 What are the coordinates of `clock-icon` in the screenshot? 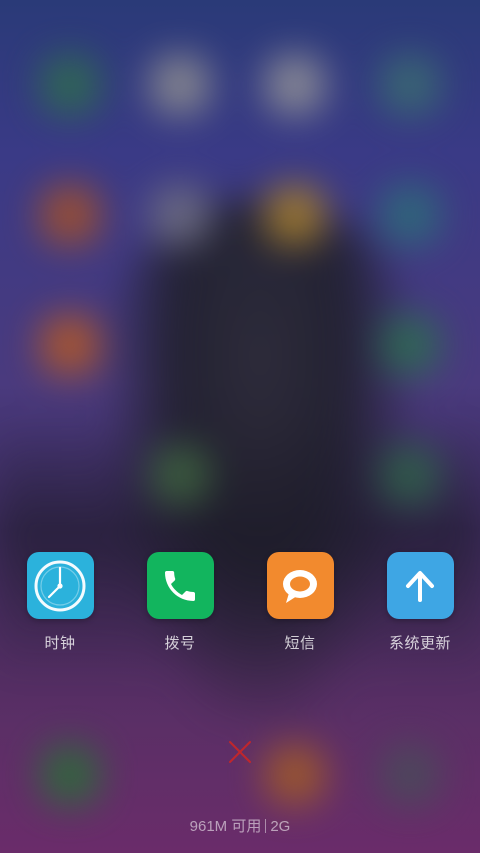 It's located at (60, 585).